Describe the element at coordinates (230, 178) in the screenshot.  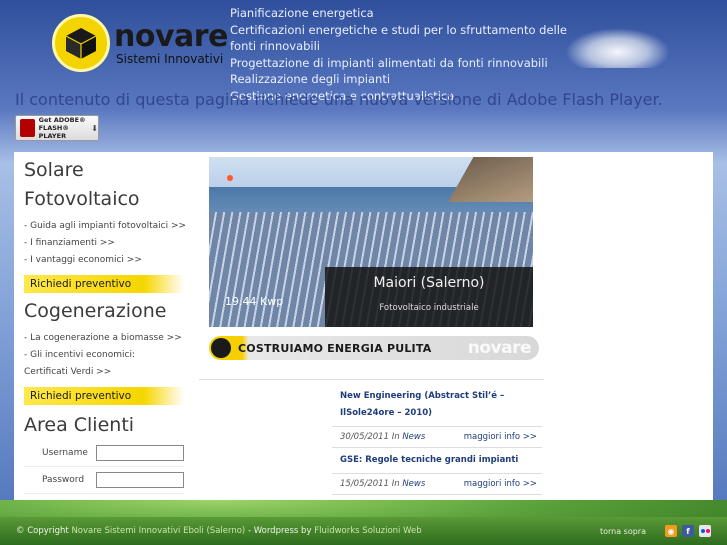
I see `map-marker-icon` at that location.